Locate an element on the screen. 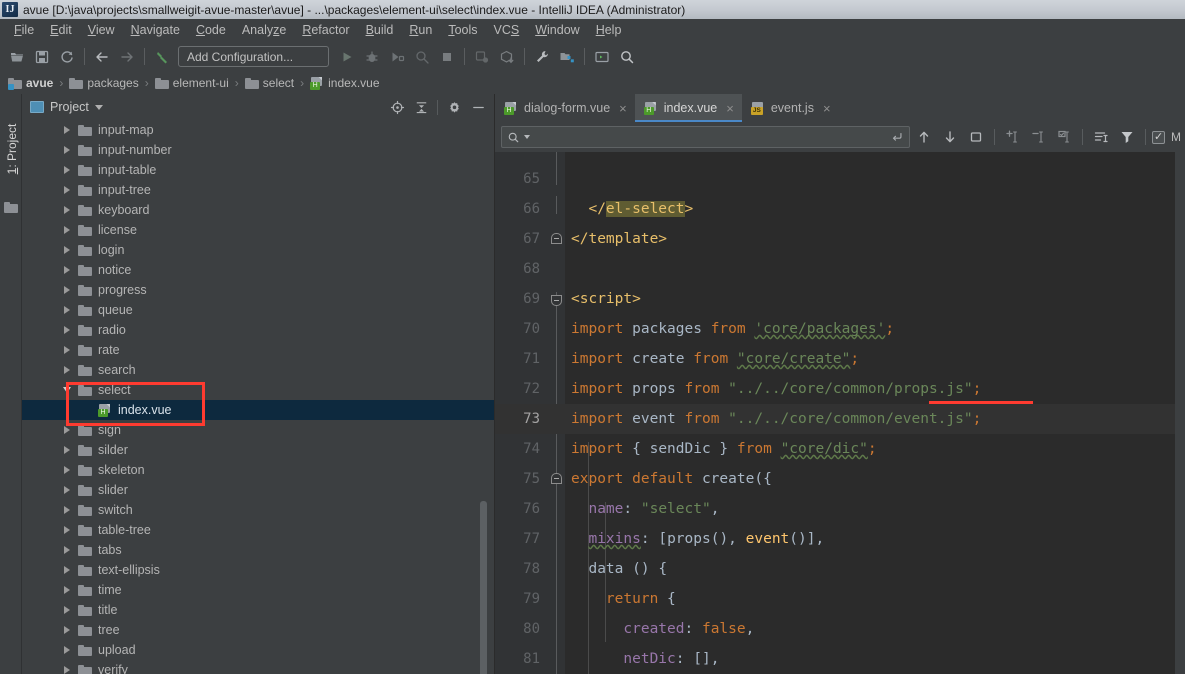 The image size is (1185, 674). project-tree-scrollbar is located at coordinates (483, 587).